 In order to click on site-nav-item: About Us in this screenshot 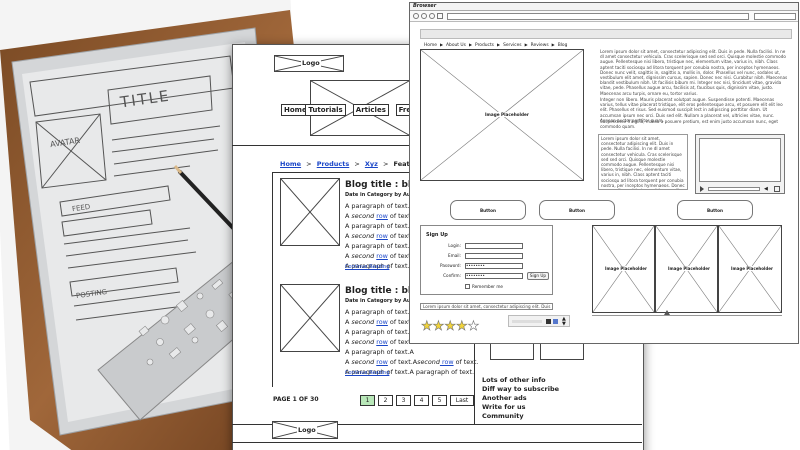, I will do `click(456, 45)`.